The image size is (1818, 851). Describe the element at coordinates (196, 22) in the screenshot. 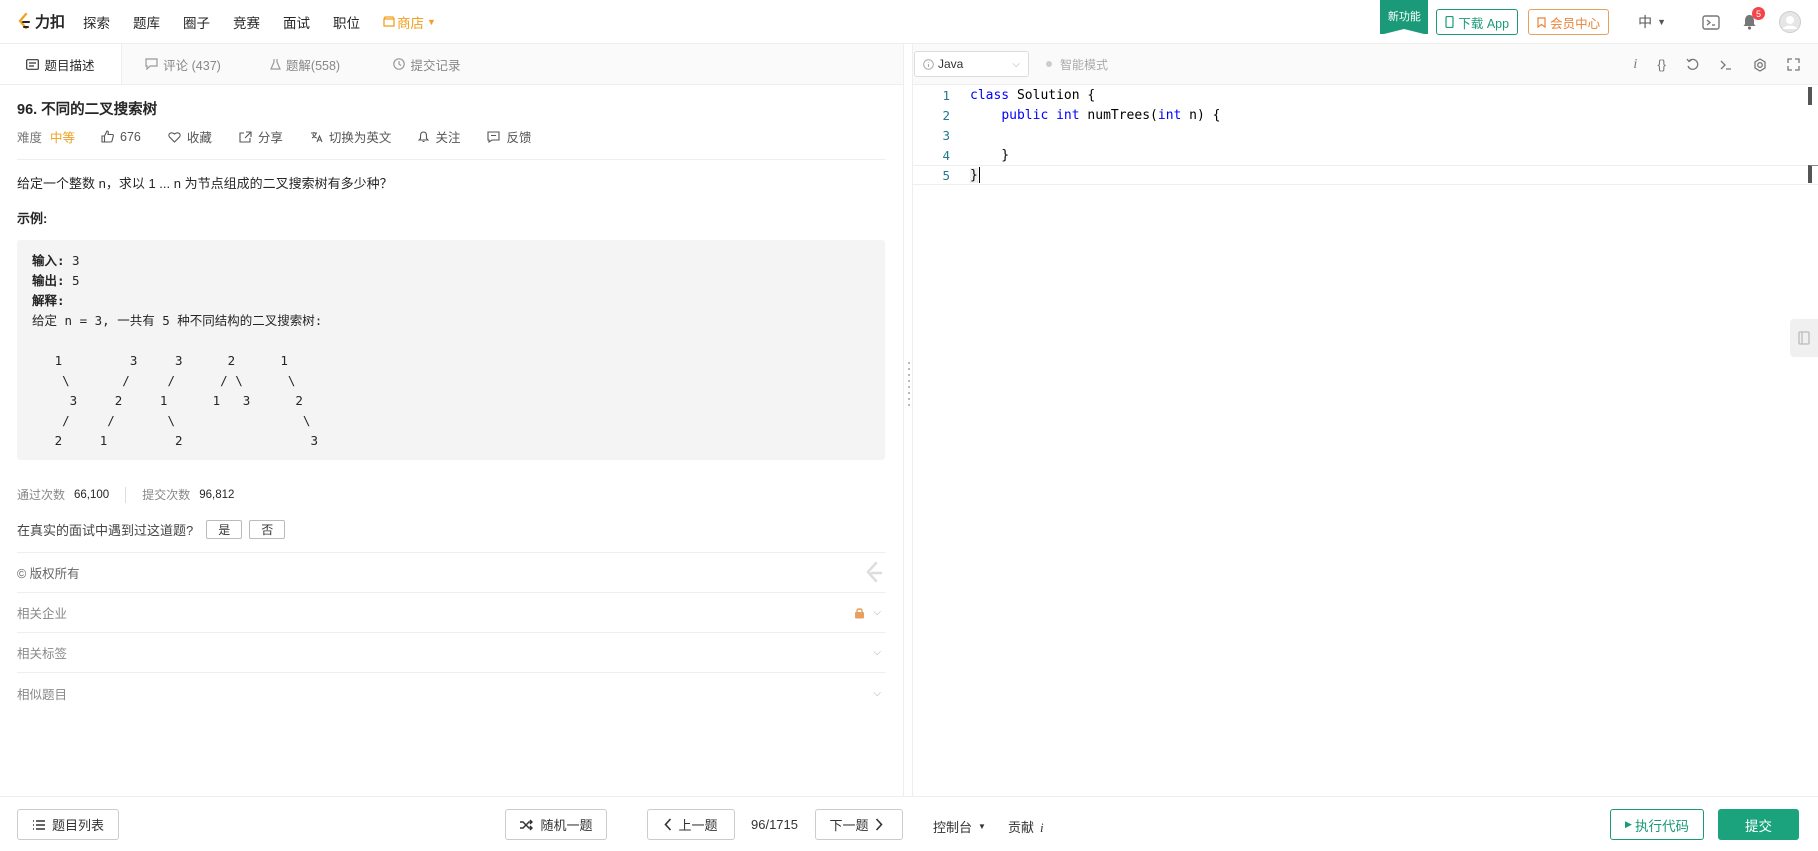

I see `nav-circle: 圈子` at that location.